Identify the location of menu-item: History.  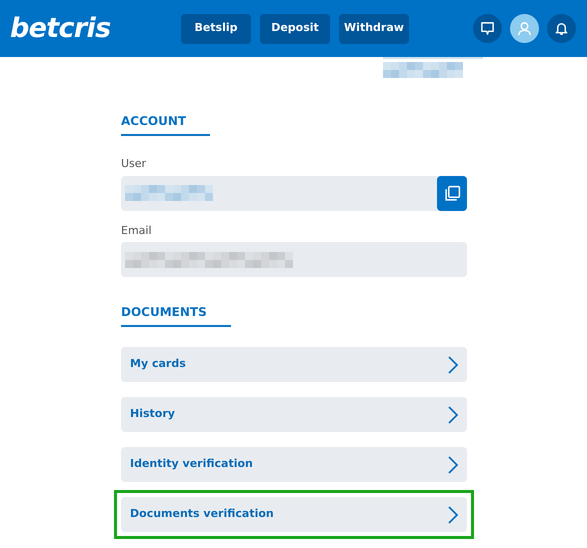
(294, 414).